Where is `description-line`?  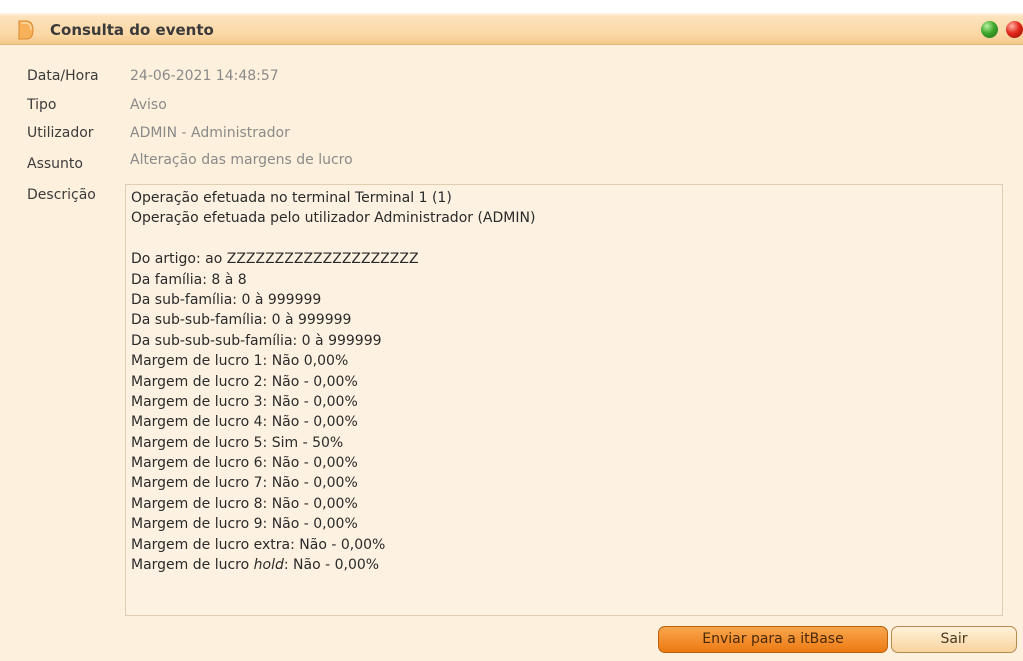
description-line is located at coordinates (333, 239).